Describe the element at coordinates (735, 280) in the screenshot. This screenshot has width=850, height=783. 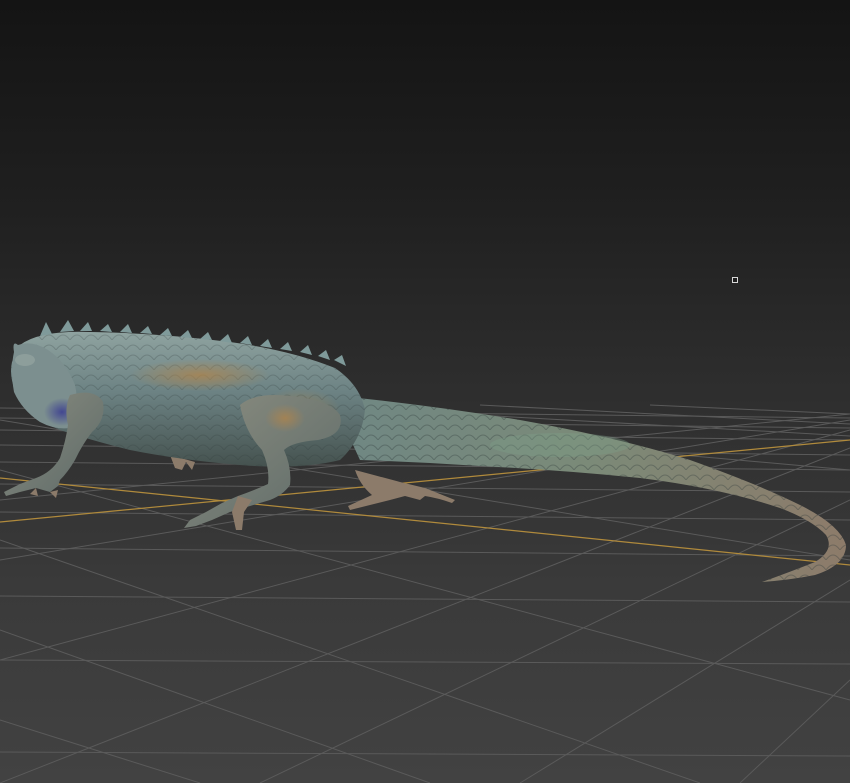
I see `selection-pivot-icon` at that location.